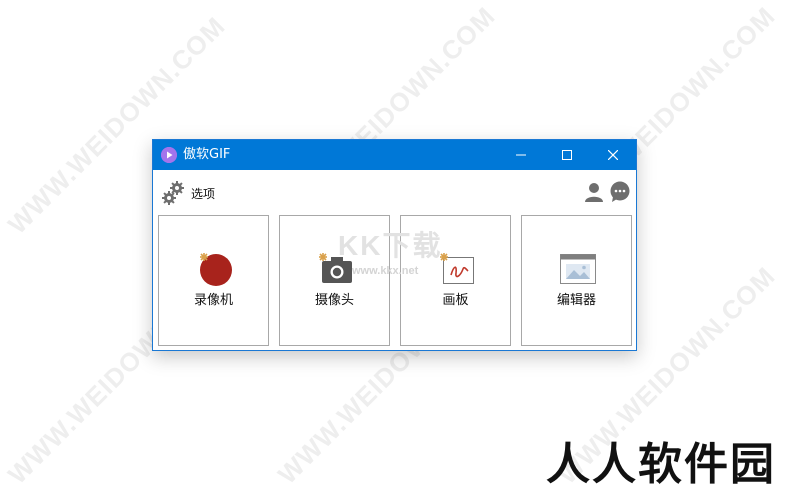 Image resolution: width=790 pixels, height=500 pixels. I want to click on close-icon, so click(613, 155).